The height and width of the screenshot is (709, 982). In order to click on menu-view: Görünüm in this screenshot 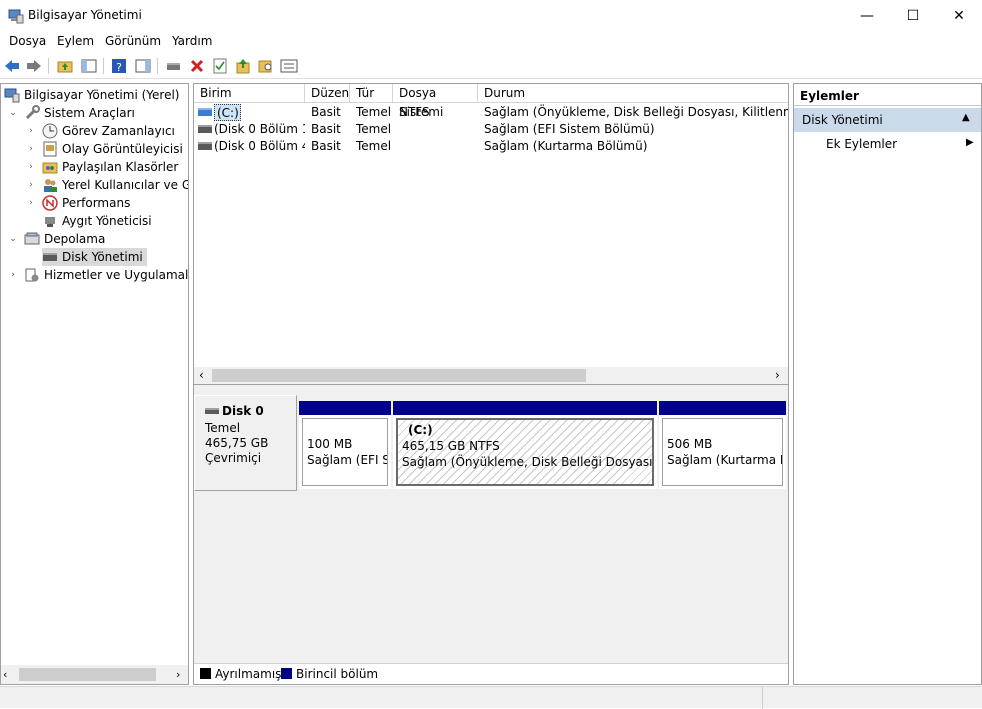, I will do `click(133, 41)`.